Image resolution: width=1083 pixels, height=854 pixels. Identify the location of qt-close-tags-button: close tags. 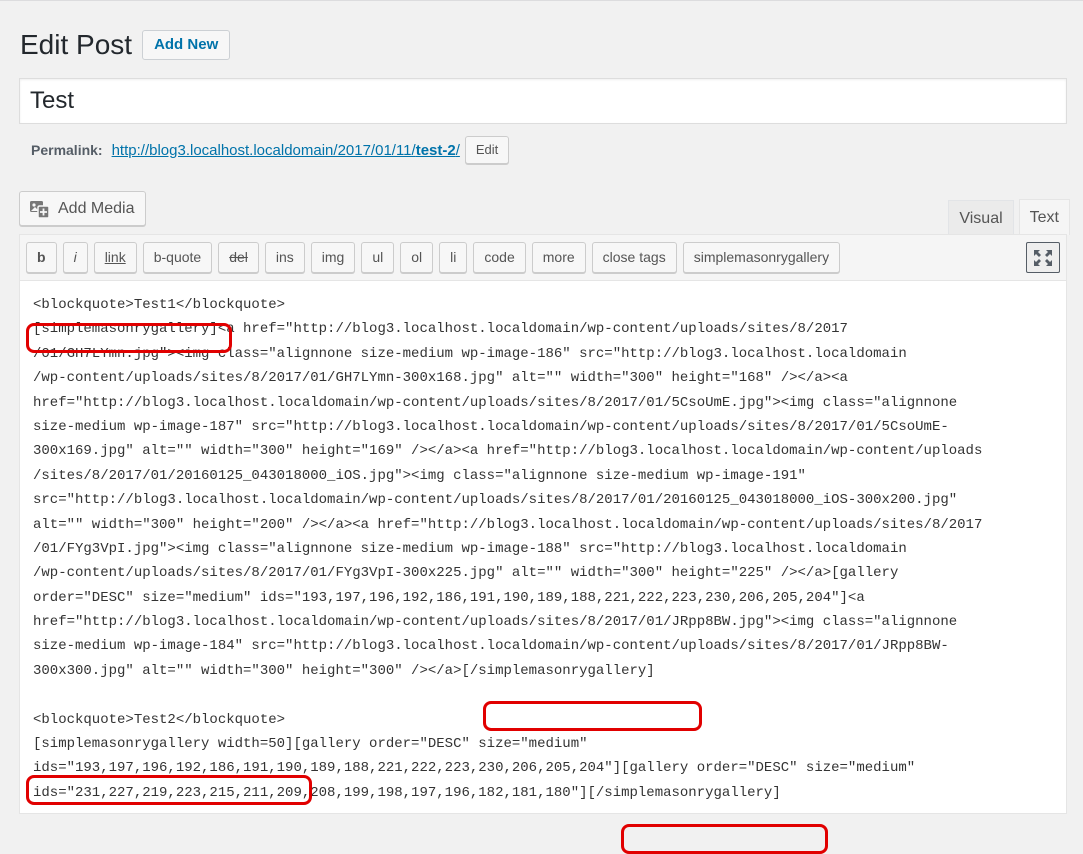
(634, 257).